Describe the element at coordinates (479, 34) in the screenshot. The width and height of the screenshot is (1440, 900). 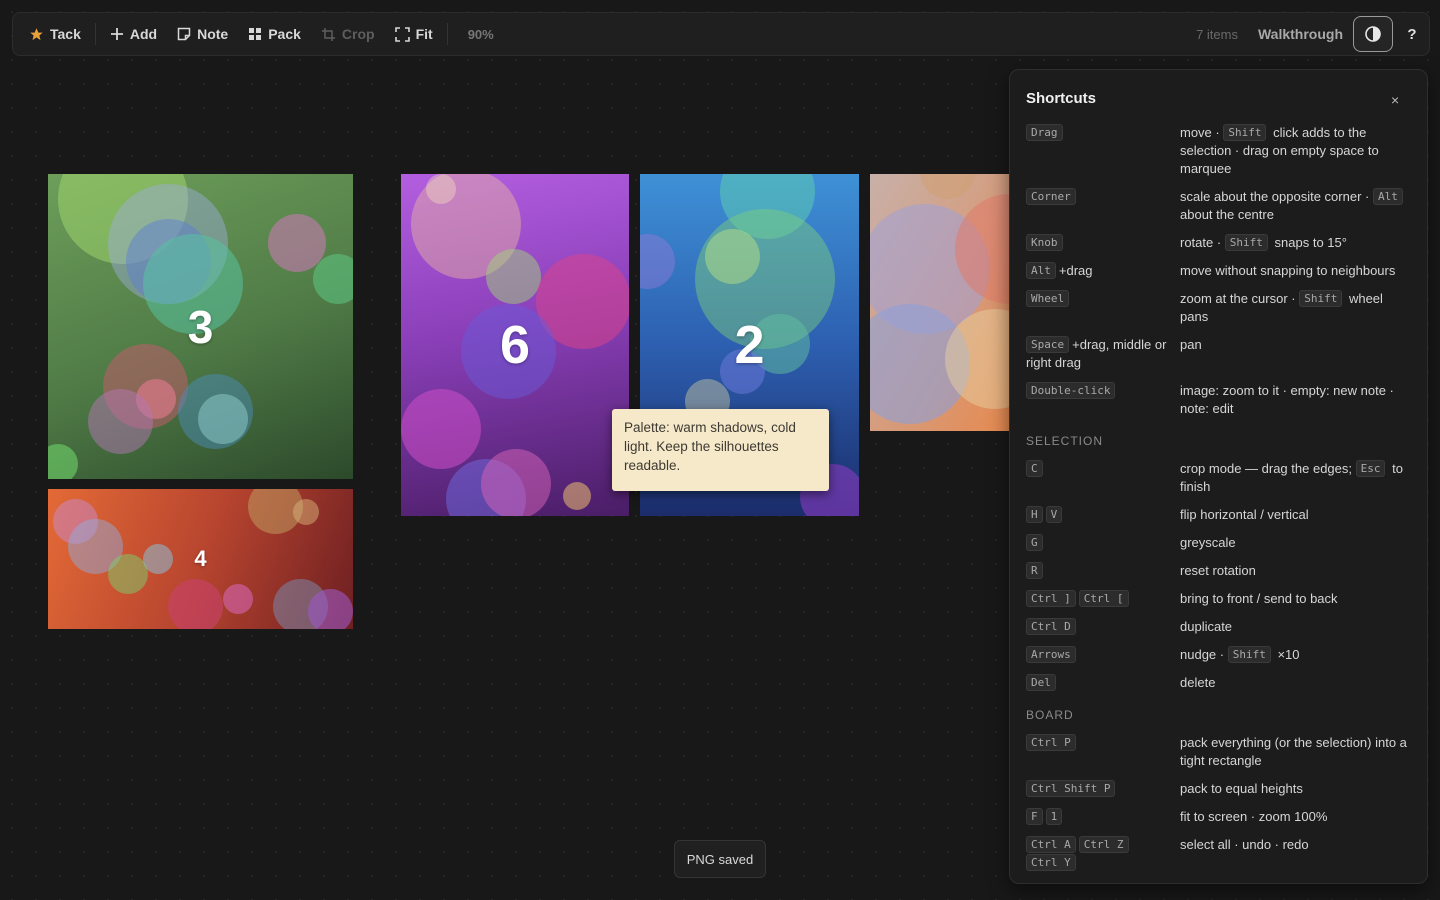
I see `zoom-level: 90%` at that location.